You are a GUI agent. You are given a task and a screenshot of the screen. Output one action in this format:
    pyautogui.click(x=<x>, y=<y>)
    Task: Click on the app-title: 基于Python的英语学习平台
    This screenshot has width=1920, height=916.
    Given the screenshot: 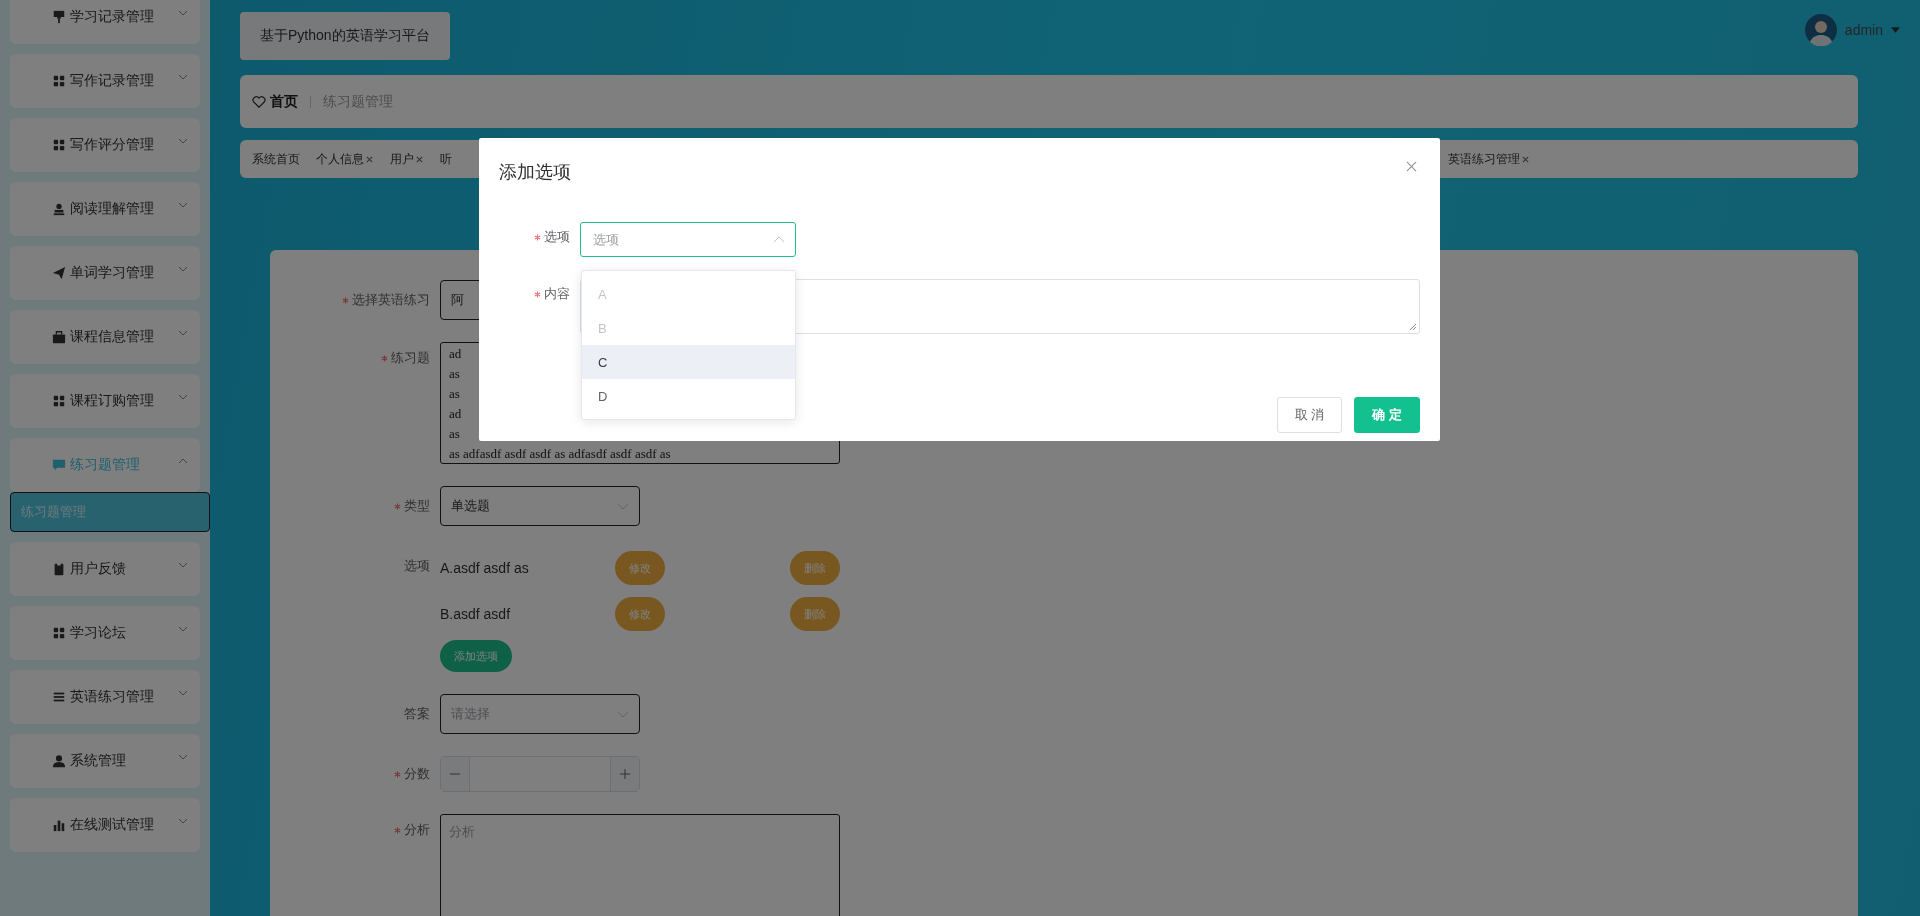 What is the action you would take?
    pyautogui.click(x=345, y=36)
    